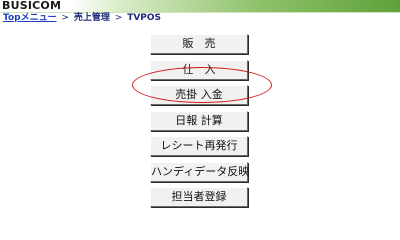  What do you see at coordinates (199, 44) in the screenshot?
I see `sales-button: 販 売` at bounding box center [199, 44].